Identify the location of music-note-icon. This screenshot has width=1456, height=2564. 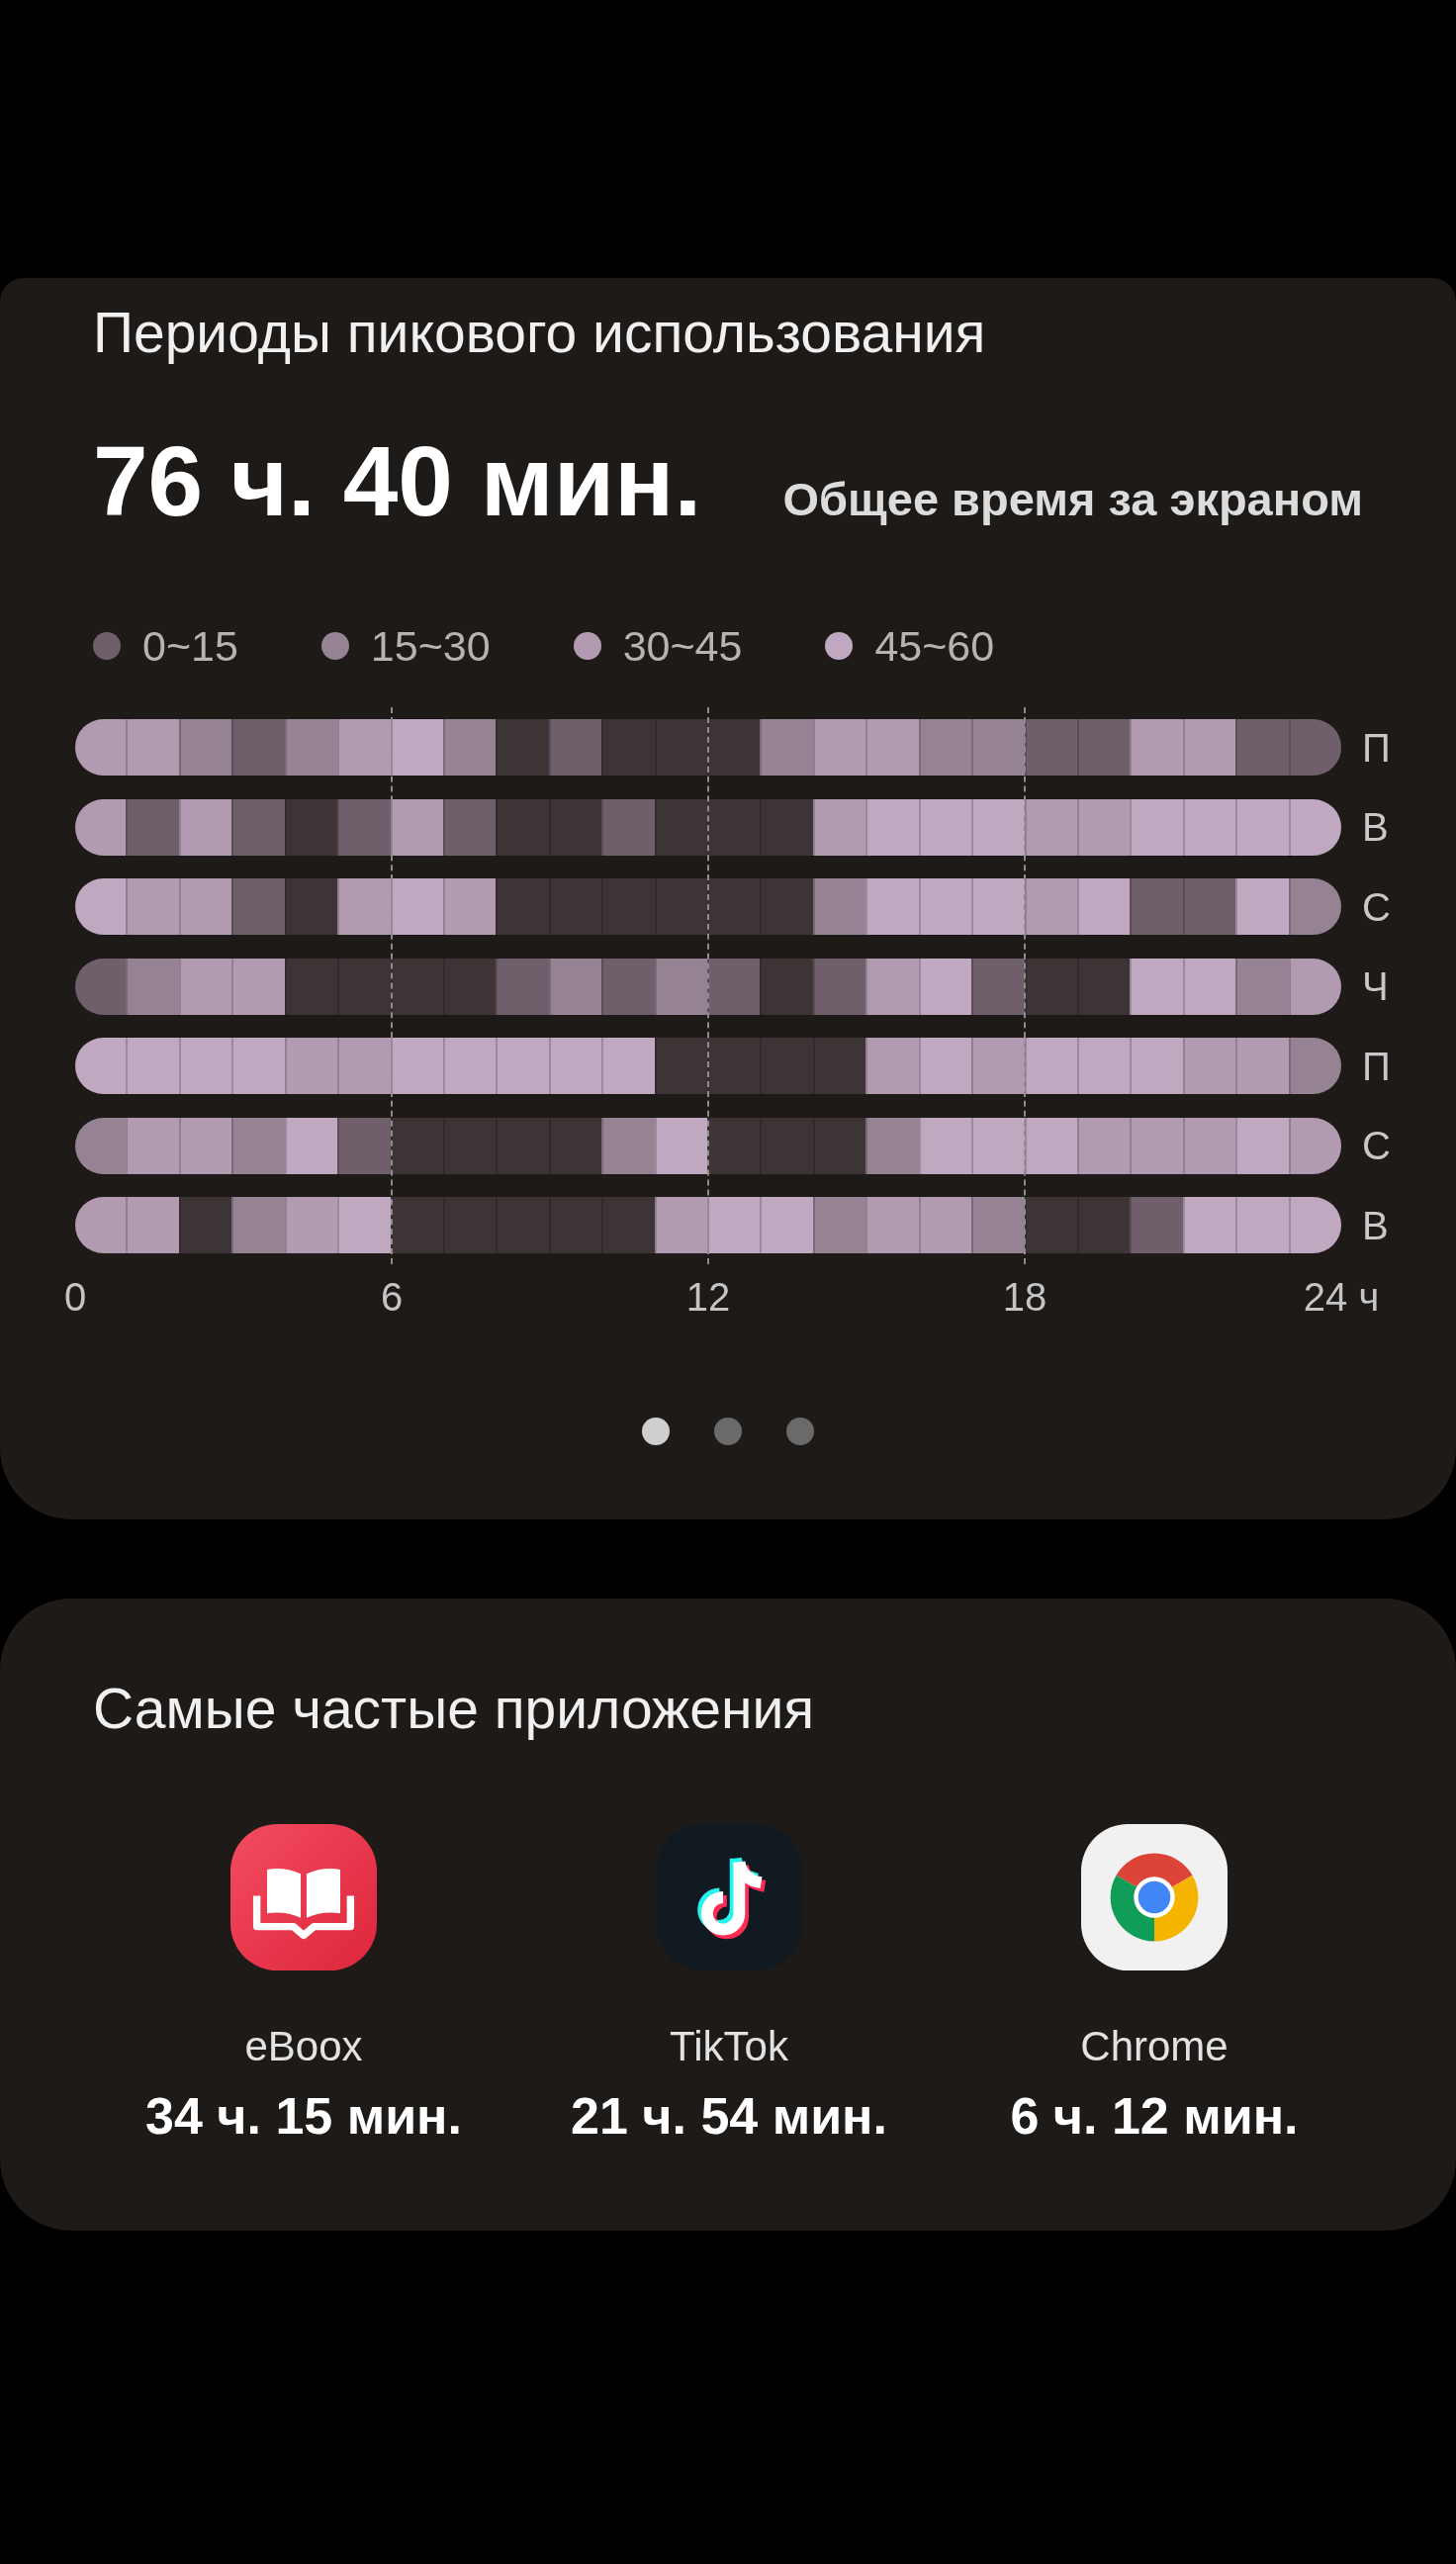
(729, 1897).